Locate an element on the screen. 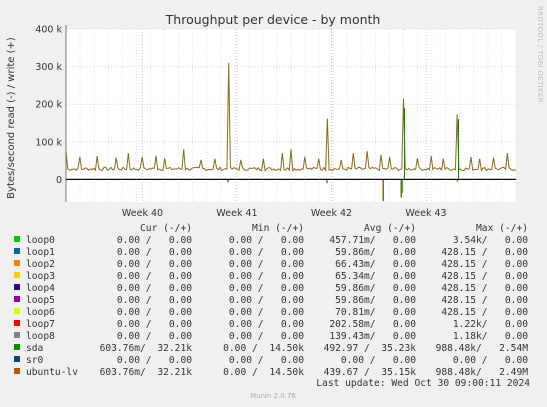 The width and height of the screenshot is (547, 407). legend-value-avg: 0.00 / 0.00 is located at coordinates (378, 360).